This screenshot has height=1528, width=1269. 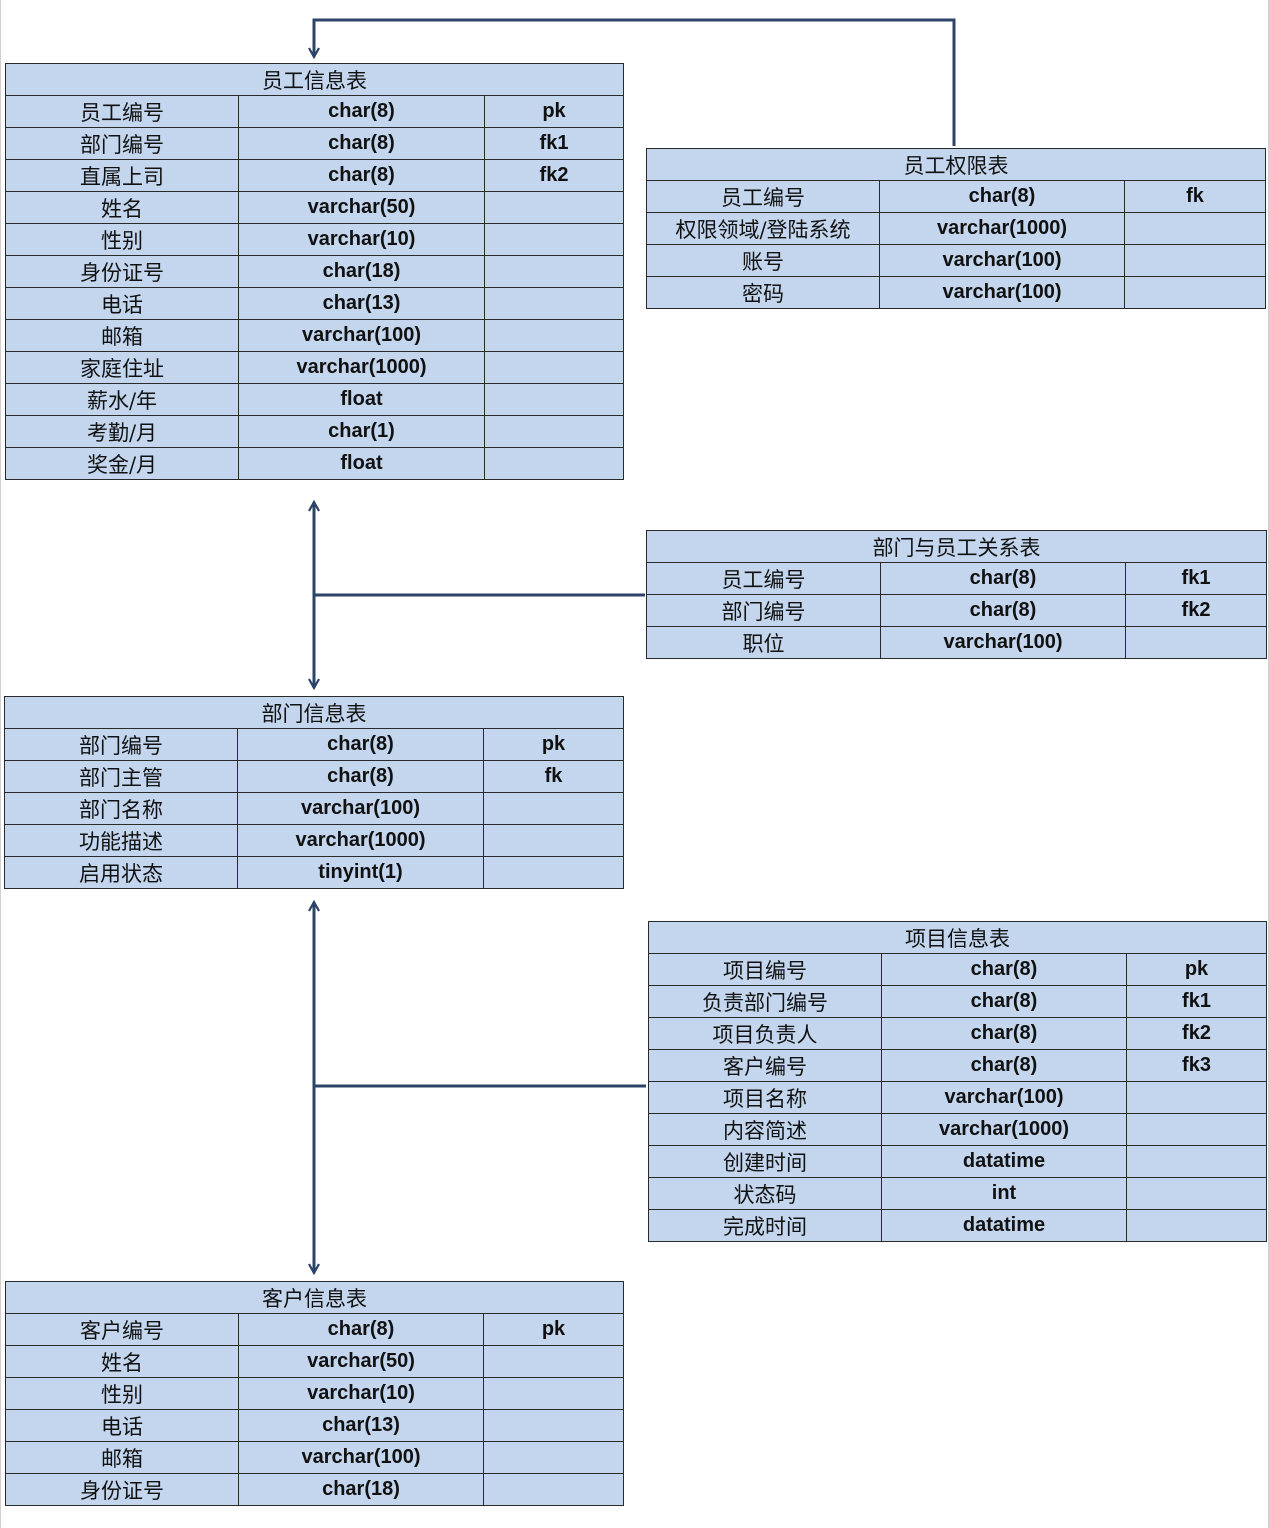 I want to click on field-key: pk, so click(x=554, y=111).